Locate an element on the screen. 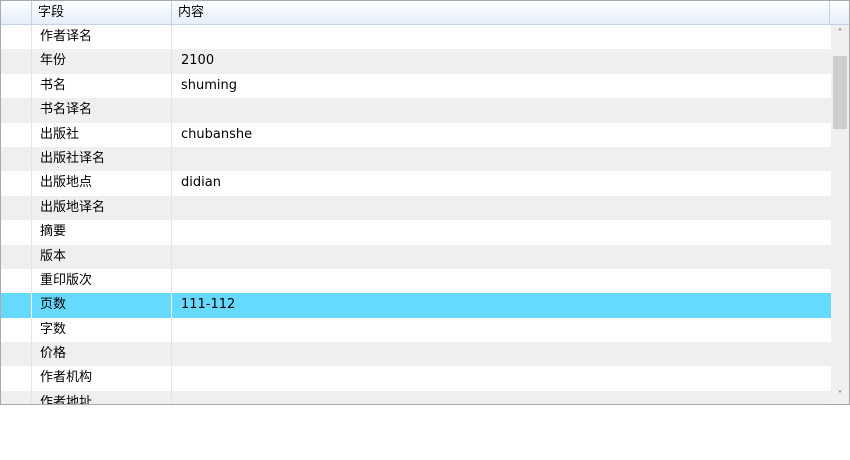  table-row: 作者译名 is located at coordinates (416, 37).